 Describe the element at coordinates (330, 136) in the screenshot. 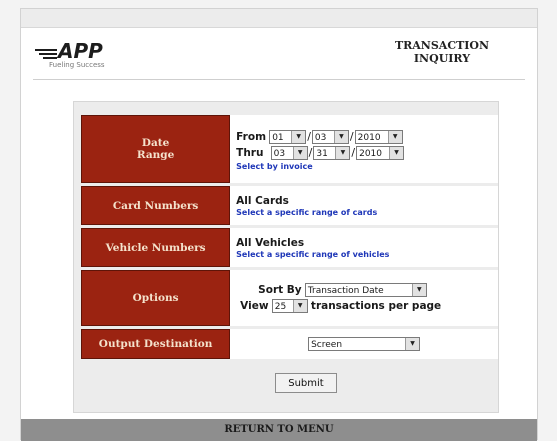

I see `from-day-select: 03 ▼` at that location.